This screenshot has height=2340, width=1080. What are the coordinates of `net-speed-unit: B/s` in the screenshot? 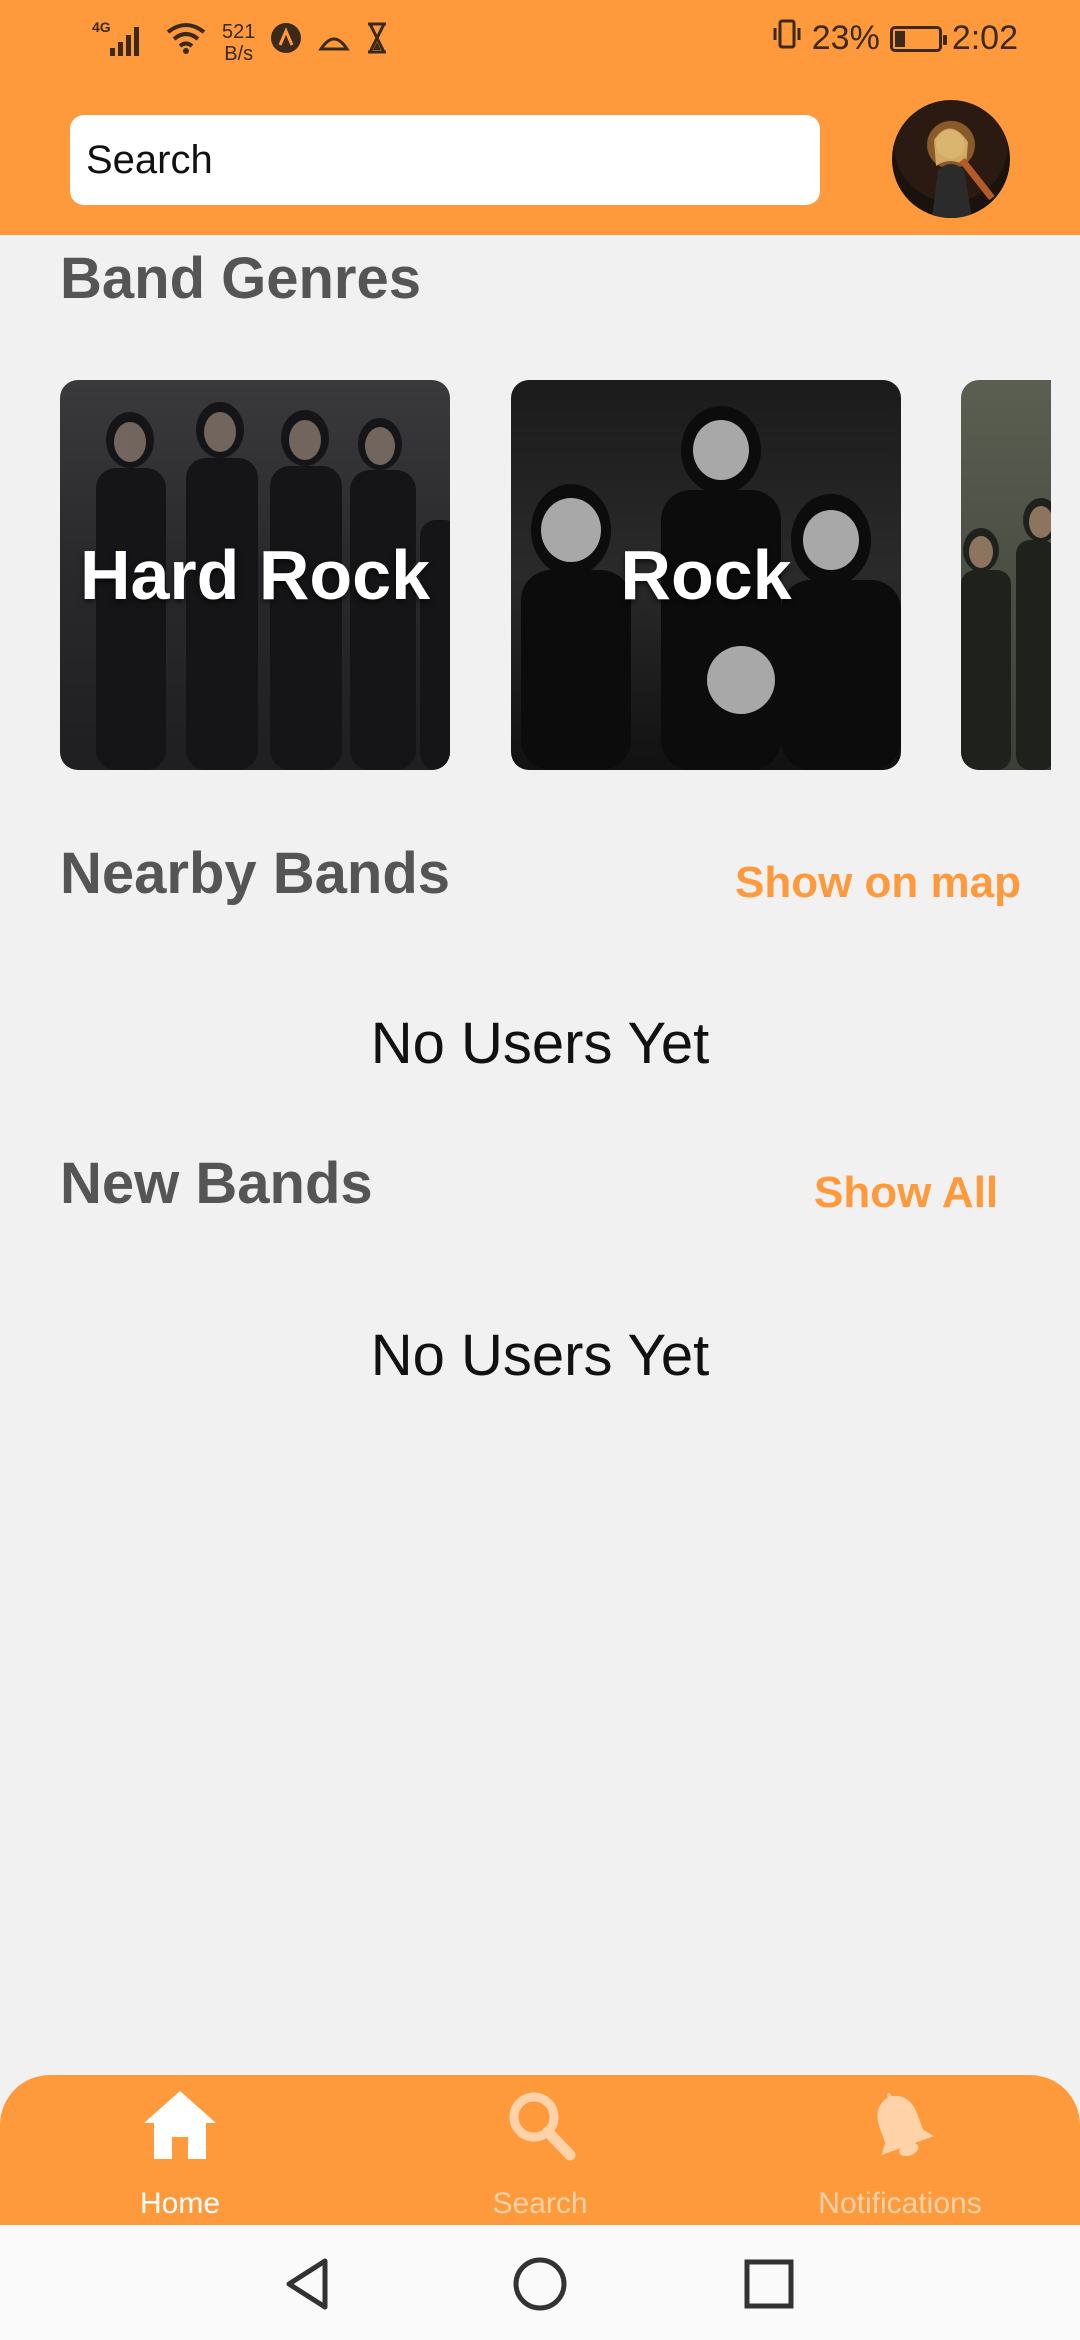 It's located at (239, 53).